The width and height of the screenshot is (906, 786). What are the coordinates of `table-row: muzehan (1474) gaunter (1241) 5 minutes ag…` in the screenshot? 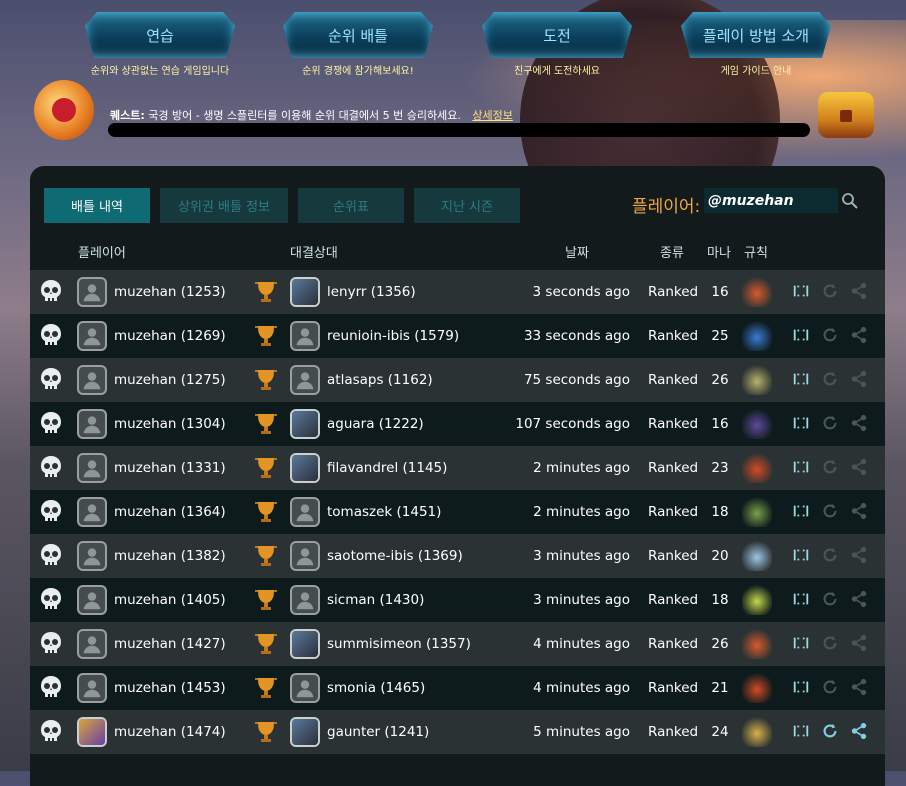 It's located at (457, 732).